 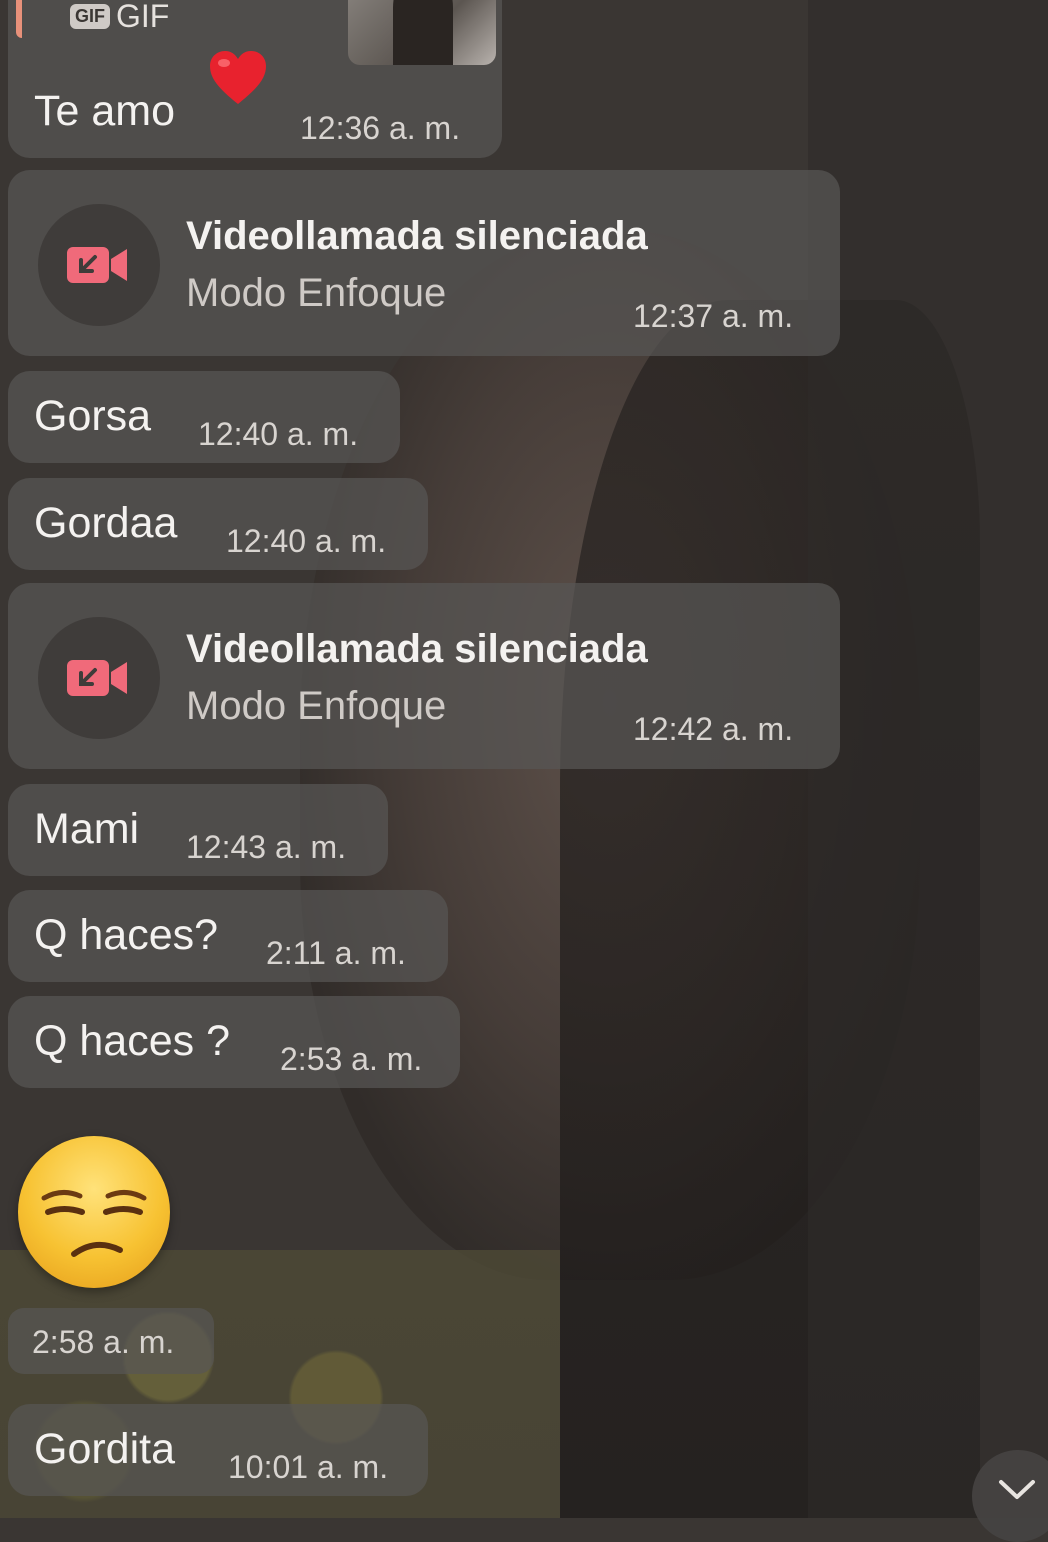 What do you see at coordinates (106, 523) in the screenshot?
I see `message-text: Gordaa` at bounding box center [106, 523].